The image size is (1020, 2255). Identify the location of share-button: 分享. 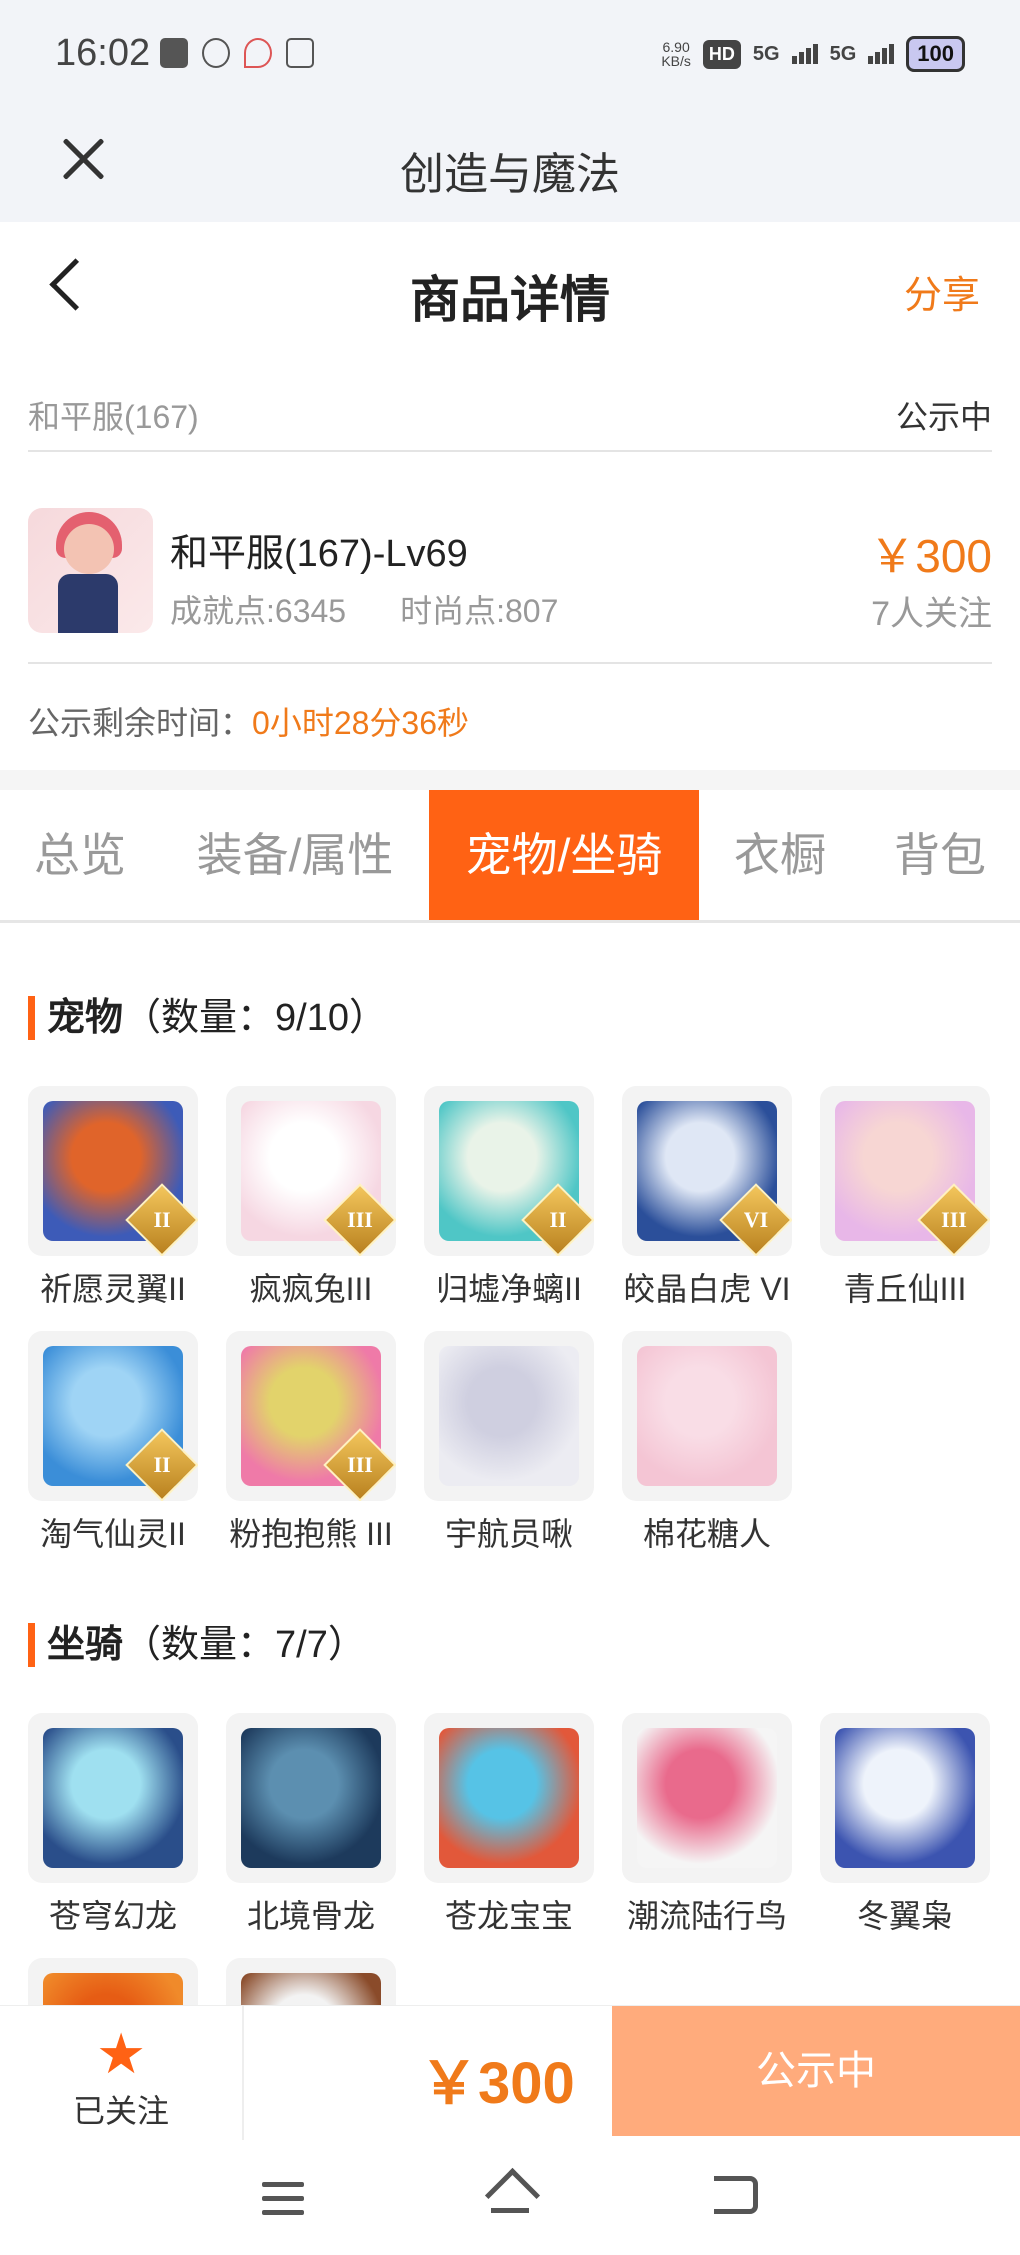
(942, 291).